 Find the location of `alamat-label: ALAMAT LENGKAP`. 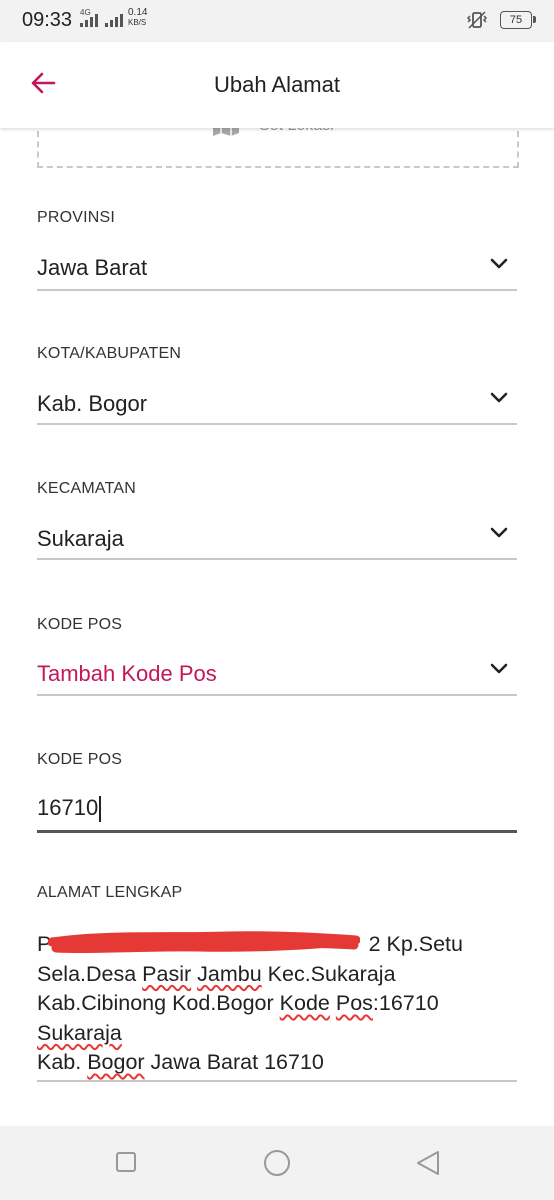

alamat-label: ALAMAT LENGKAP is located at coordinates (110, 892).